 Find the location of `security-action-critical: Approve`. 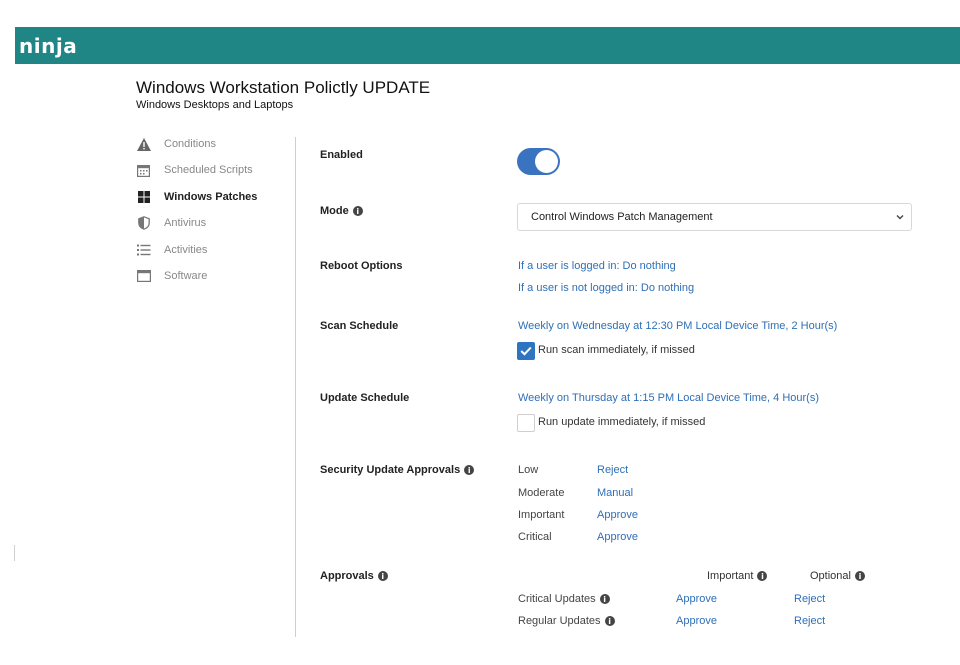

security-action-critical: Approve is located at coordinates (617, 537).